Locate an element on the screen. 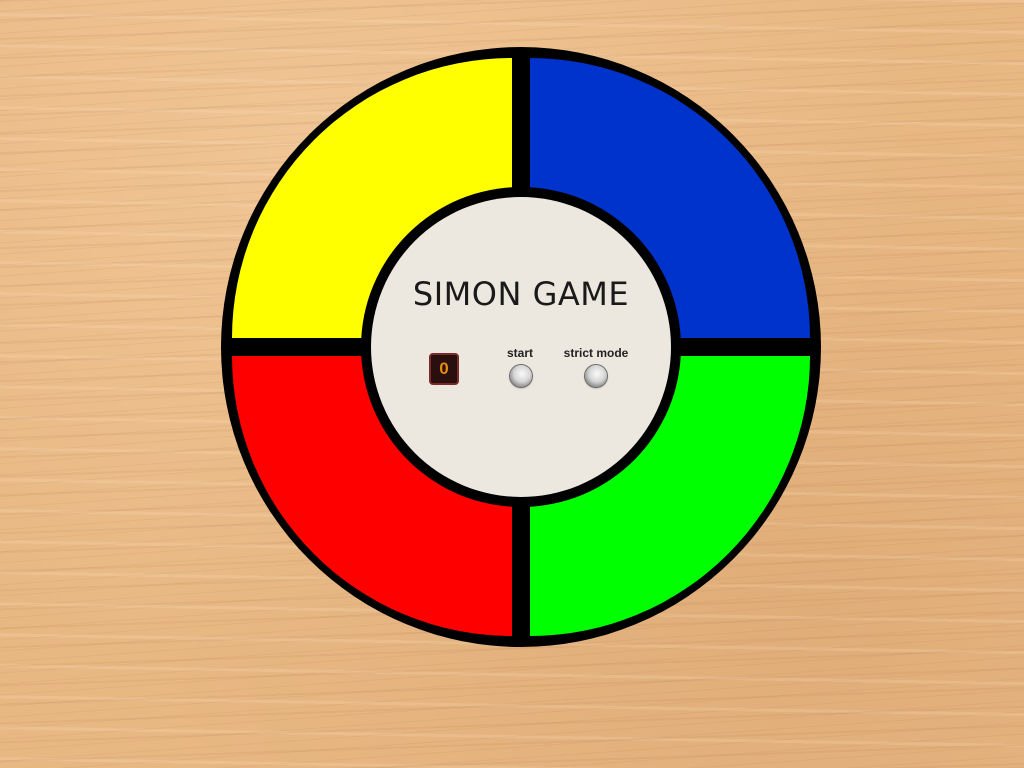 The image size is (1024, 768). control-panel: SIMON GAME 0 start strict mode is located at coordinates (521, 347).